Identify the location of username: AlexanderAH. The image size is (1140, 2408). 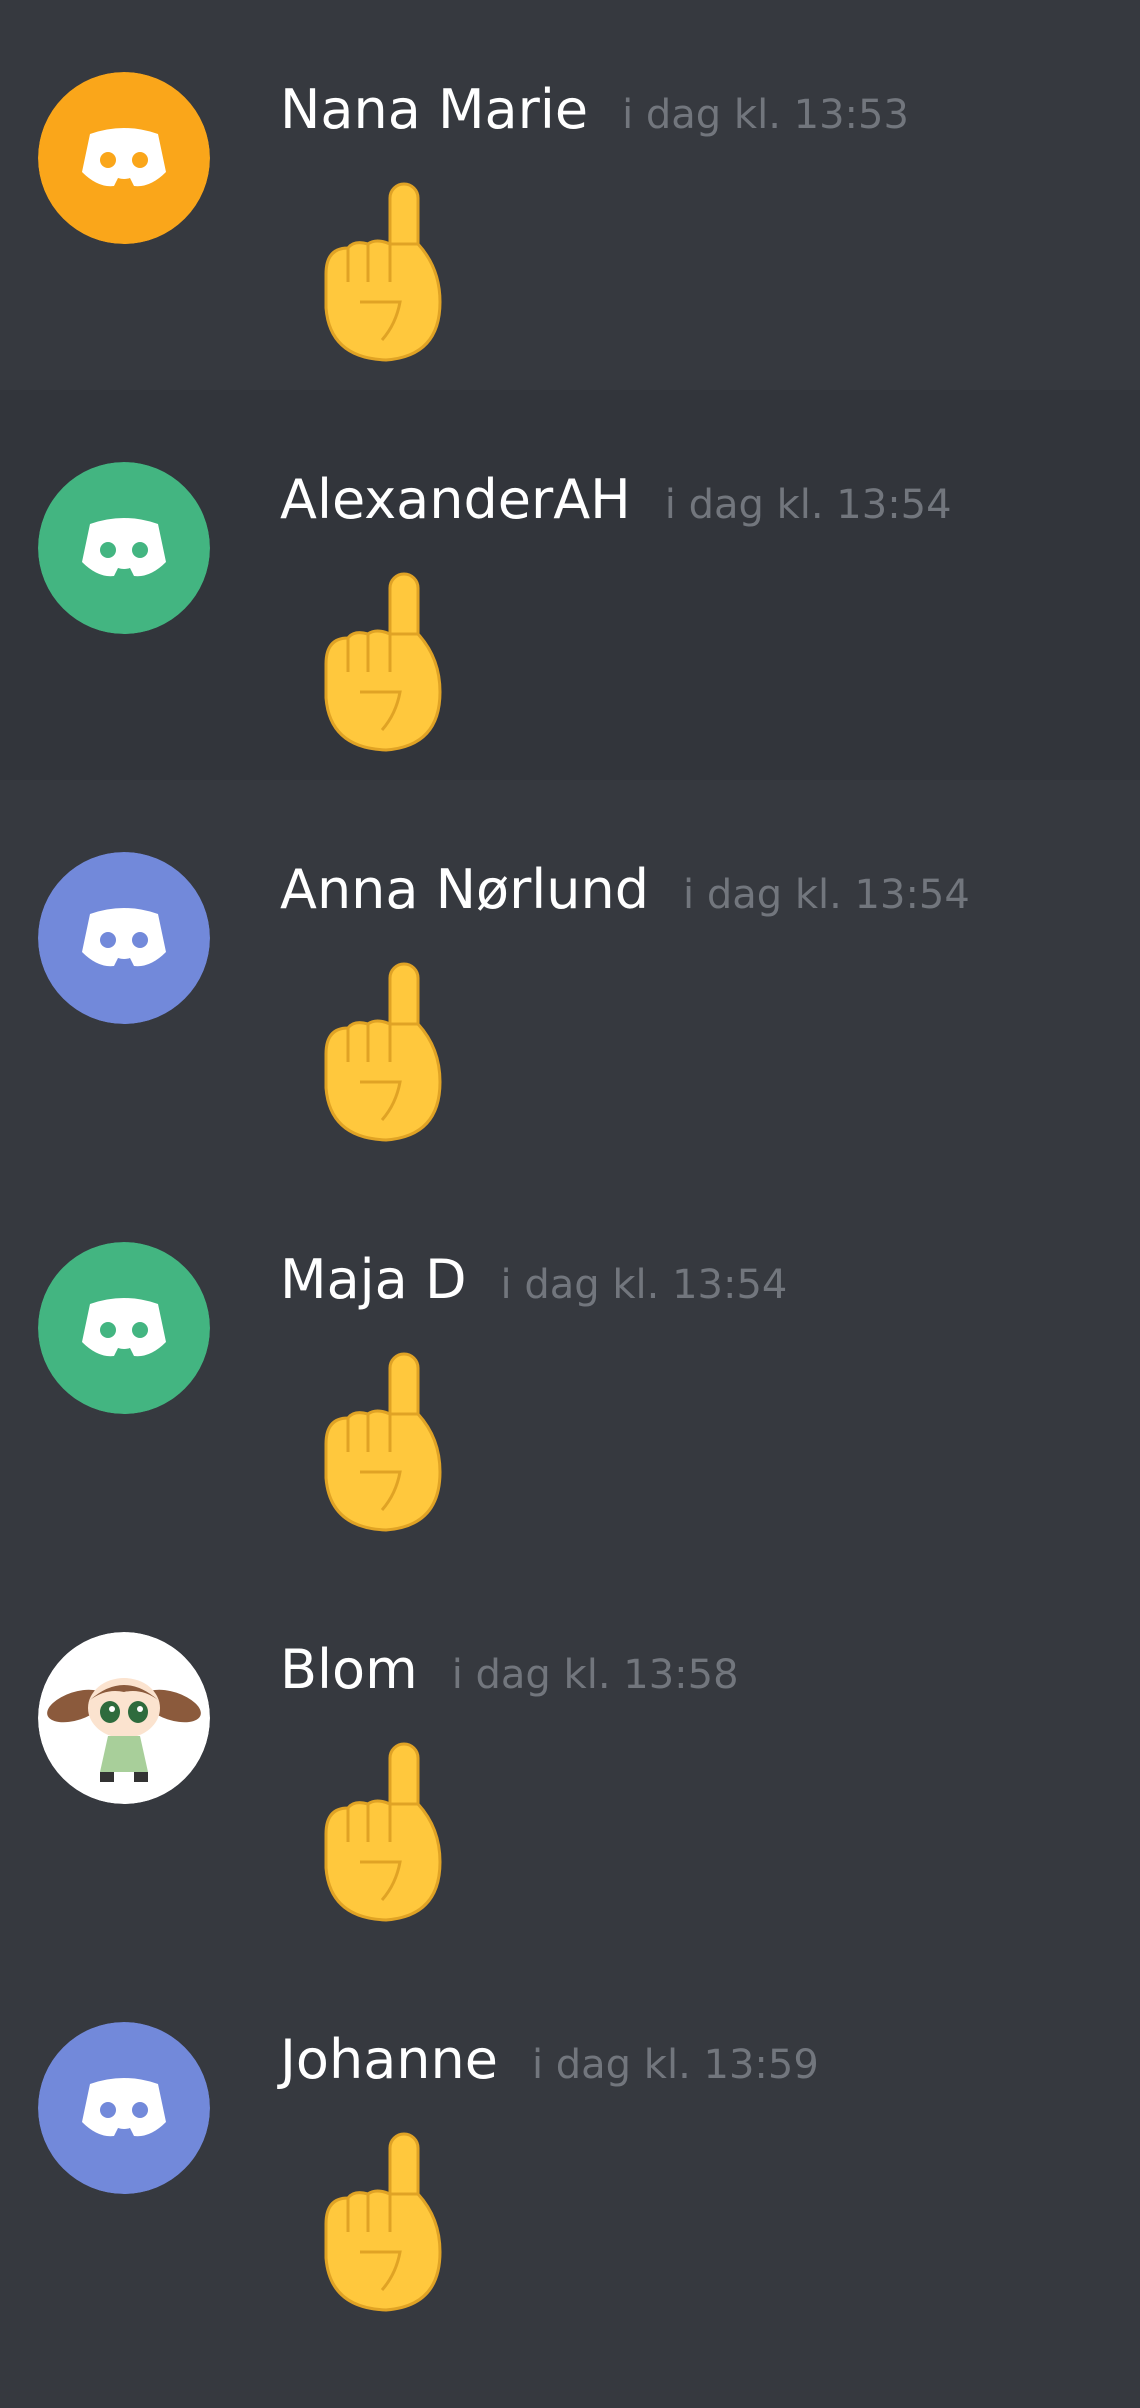
(455, 499).